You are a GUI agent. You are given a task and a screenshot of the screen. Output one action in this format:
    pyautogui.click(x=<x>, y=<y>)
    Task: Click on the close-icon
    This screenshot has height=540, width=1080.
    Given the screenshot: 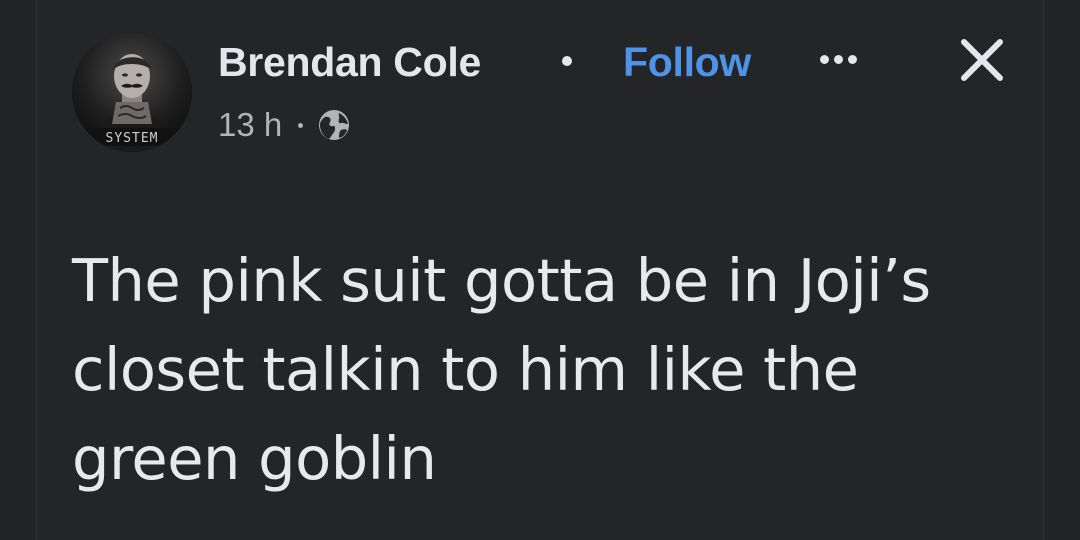 What is the action you would take?
    pyautogui.click(x=982, y=60)
    